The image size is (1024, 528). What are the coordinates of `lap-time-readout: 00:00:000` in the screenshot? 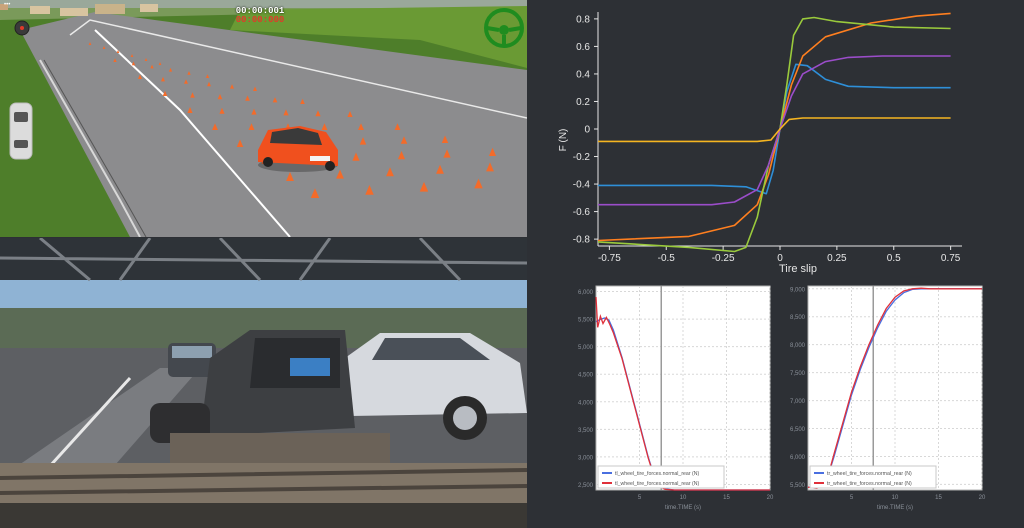 It's located at (260, 20).